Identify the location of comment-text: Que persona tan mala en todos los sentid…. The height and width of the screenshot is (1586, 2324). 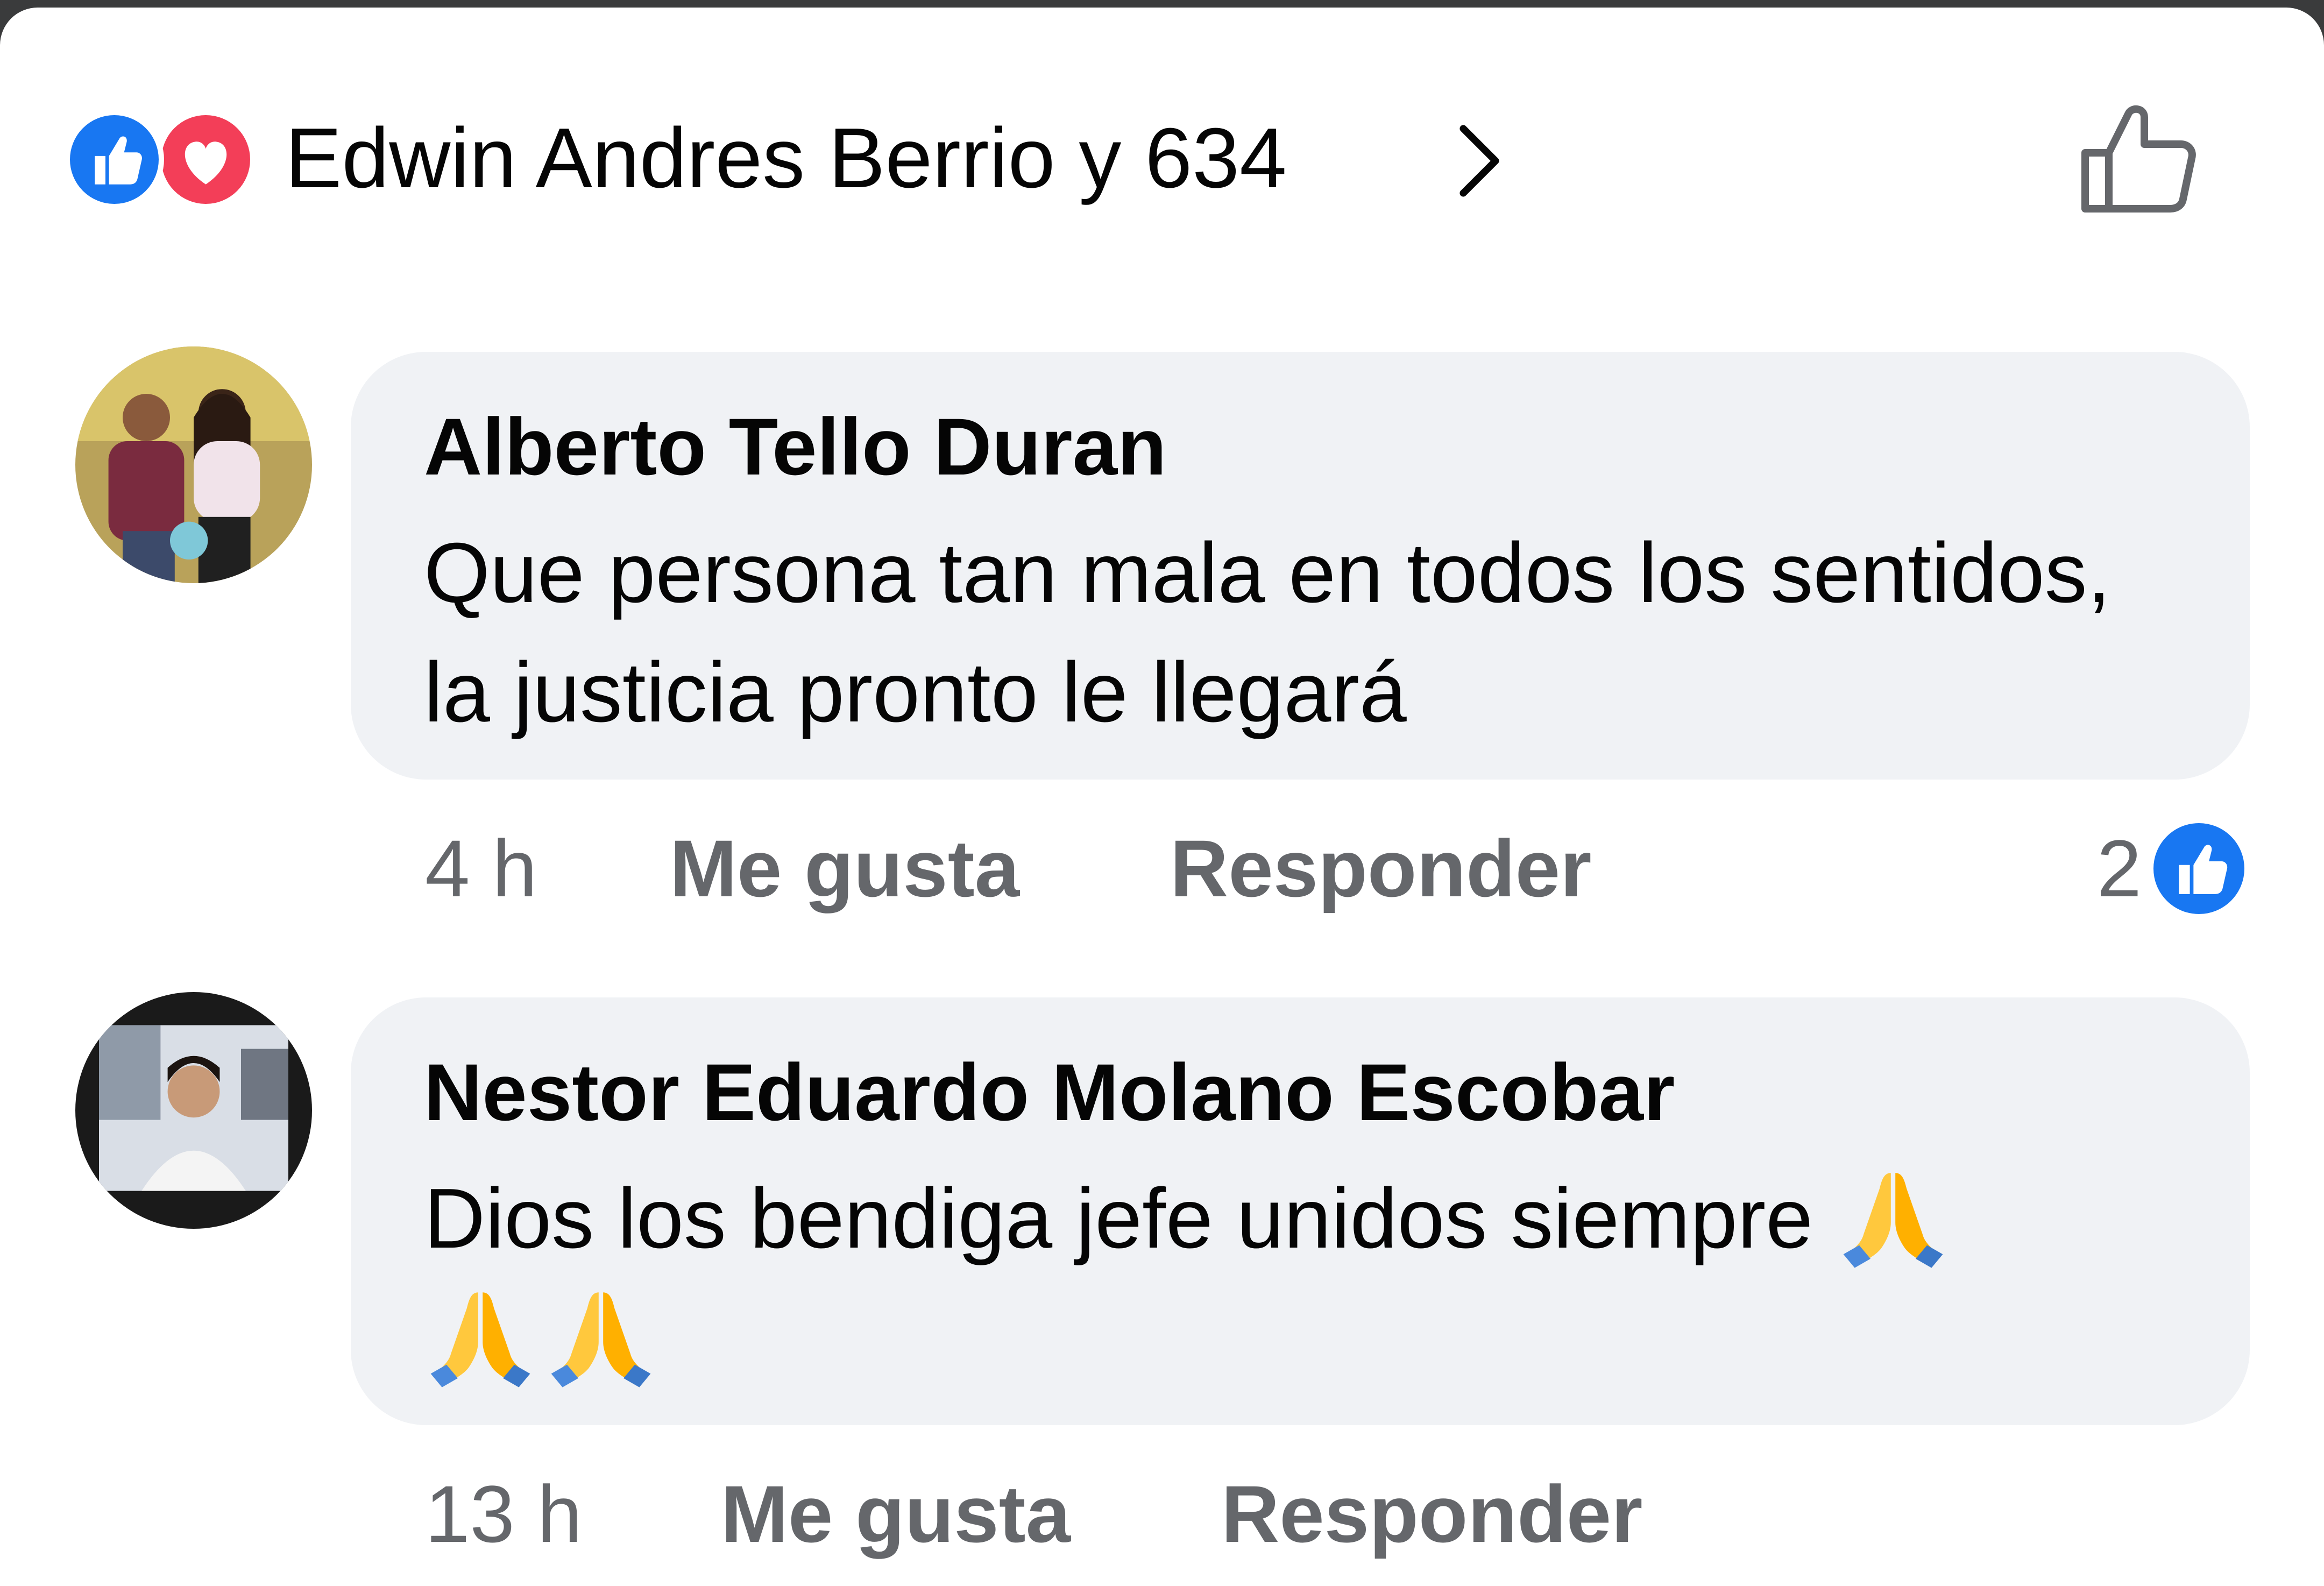
(1267, 633).